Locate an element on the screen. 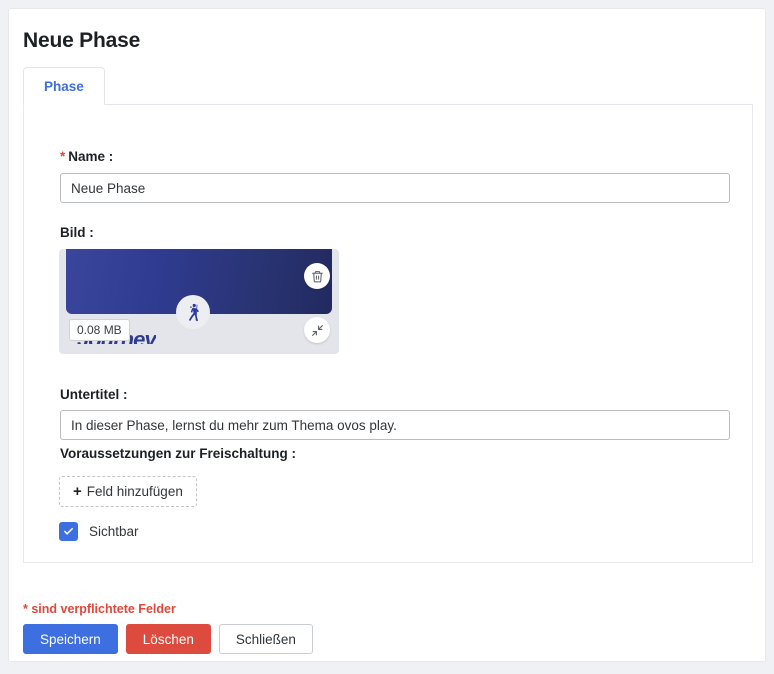 This screenshot has height=674, width=774. tab-bar: Phase is located at coordinates (388, 86).